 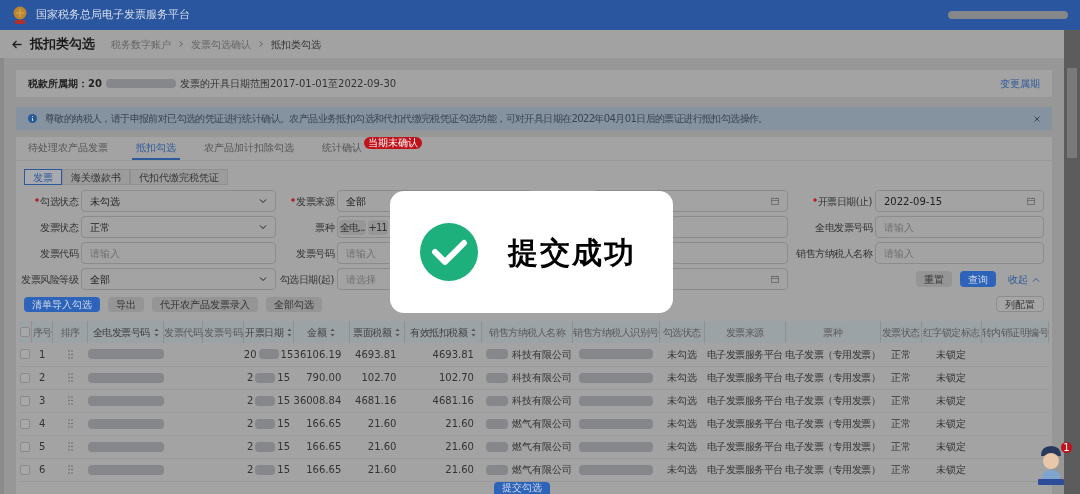 I want to click on tag: +11, so click(x=377, y=227).